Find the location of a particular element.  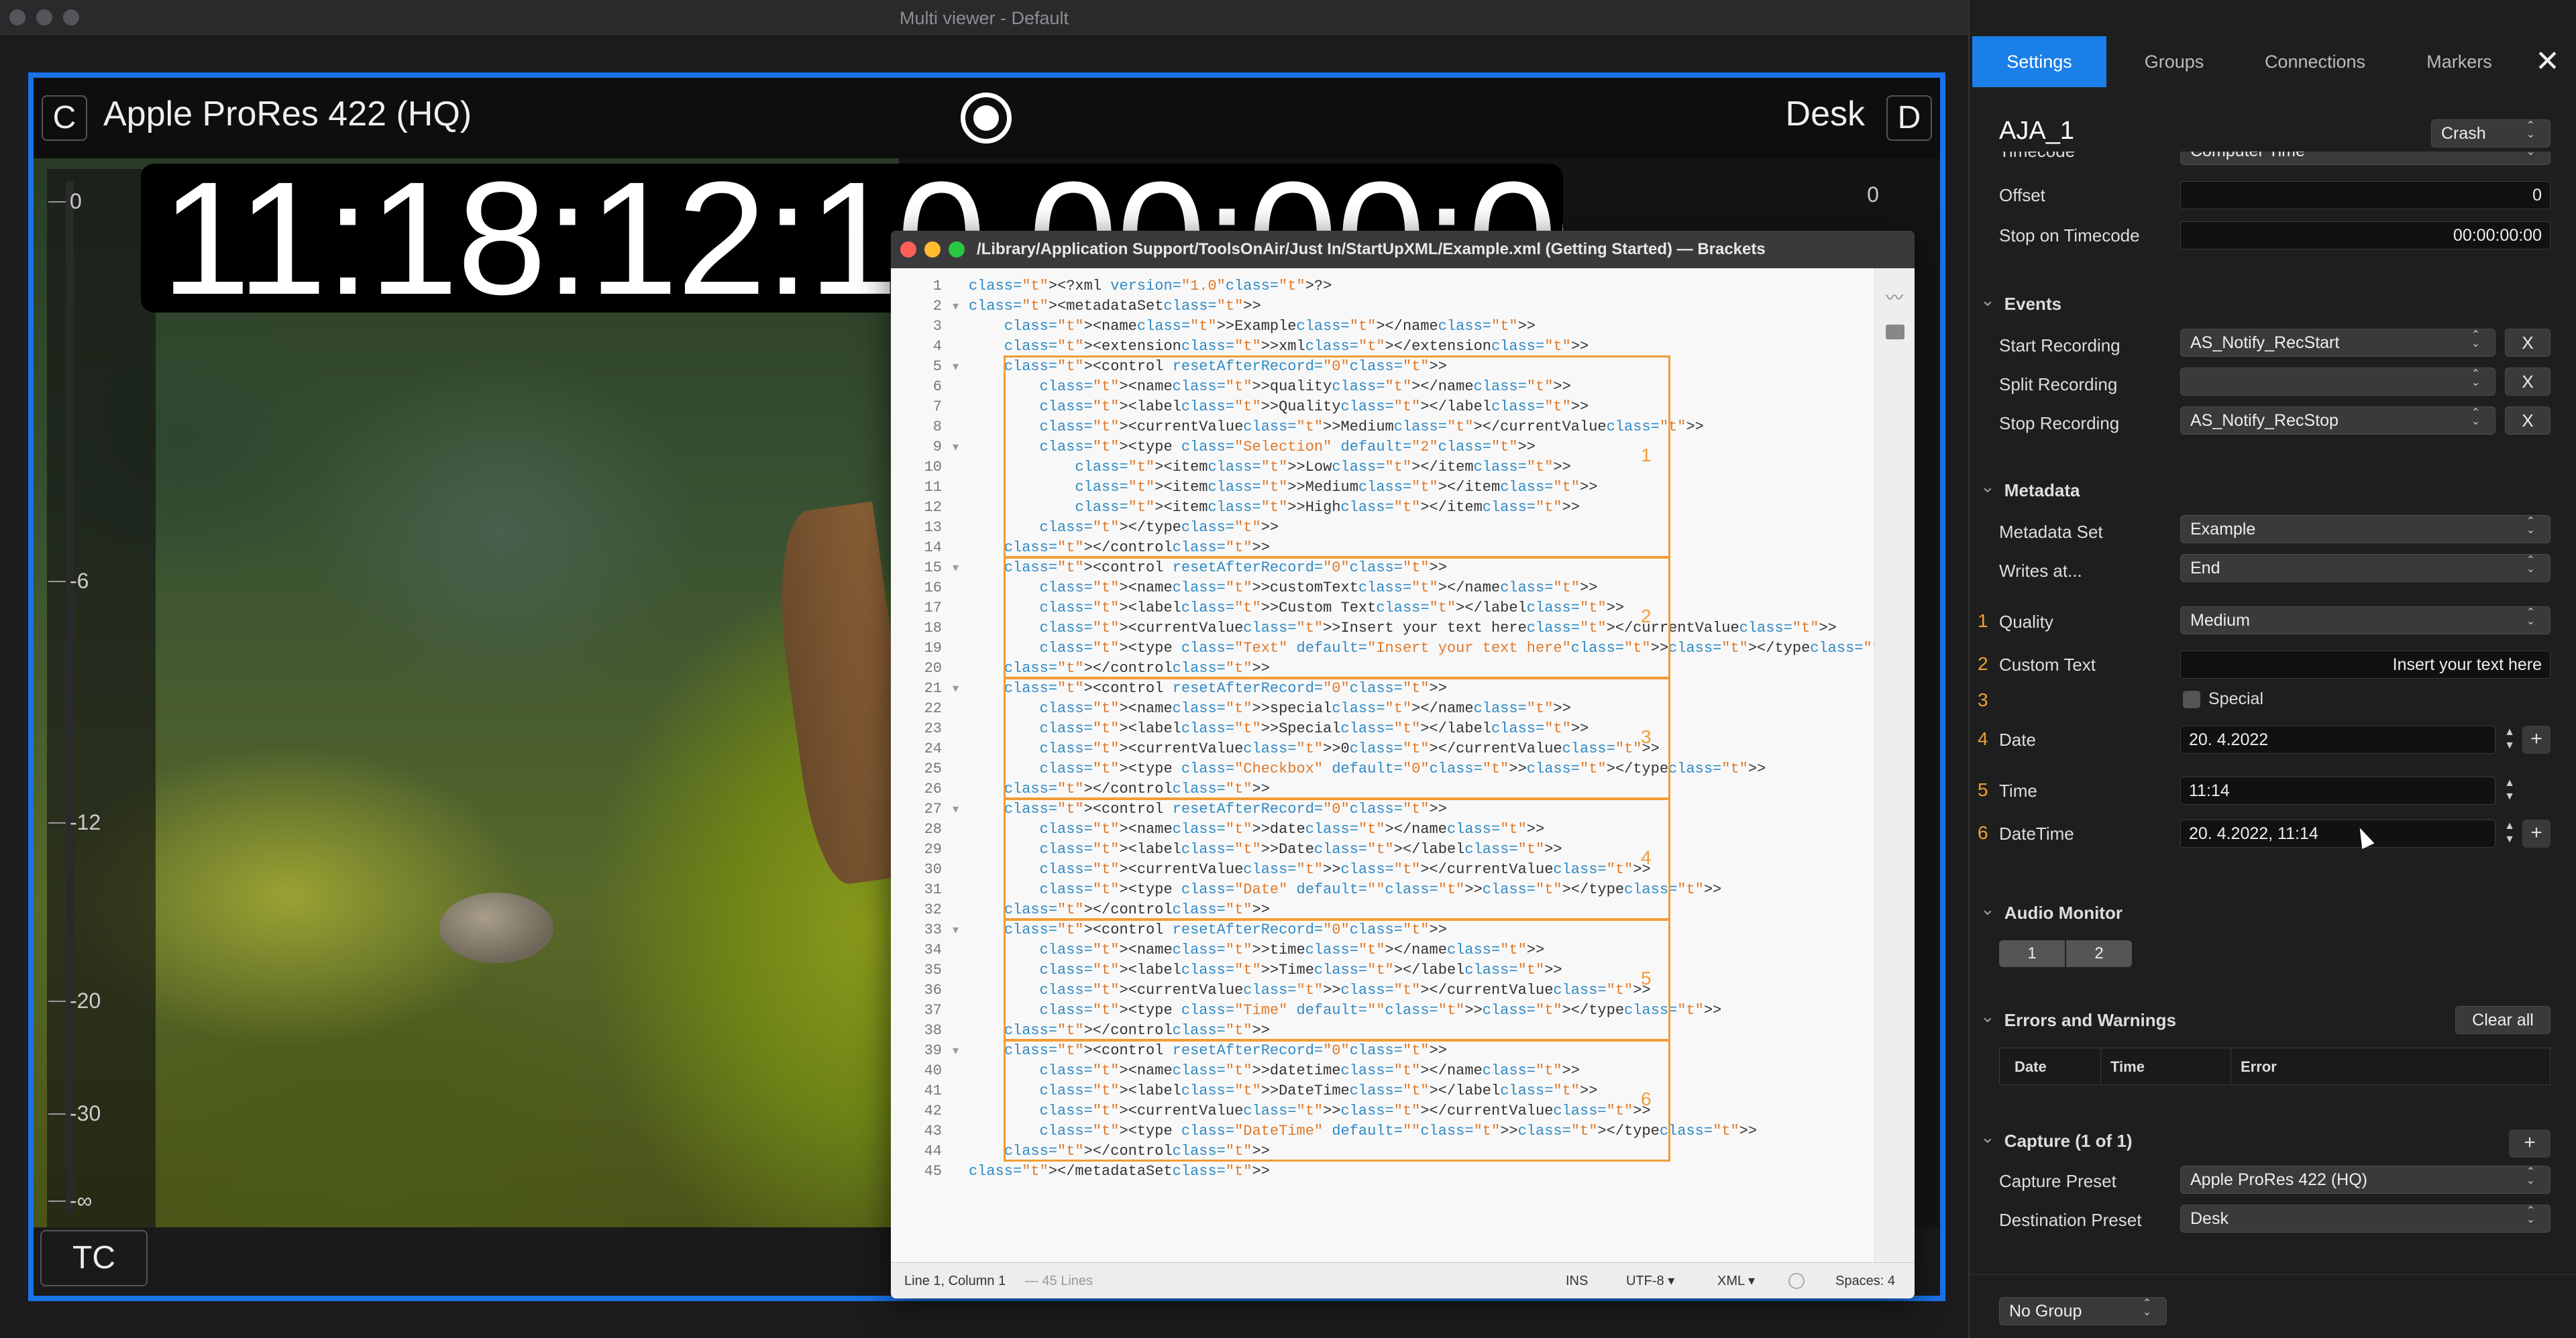

time-stepper: ▲ ▼ is located at coordinates (2509, 791).